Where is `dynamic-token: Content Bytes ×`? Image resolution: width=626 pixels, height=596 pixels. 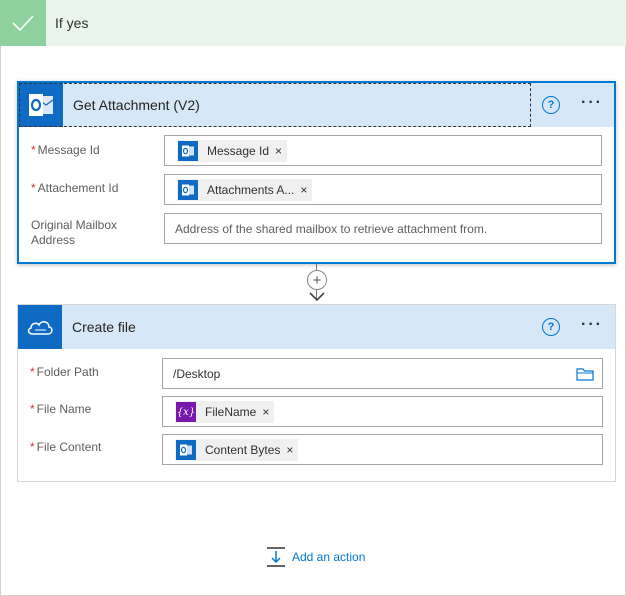 dynamic-token: Content Bytes × is located at coordinates (237, 450).